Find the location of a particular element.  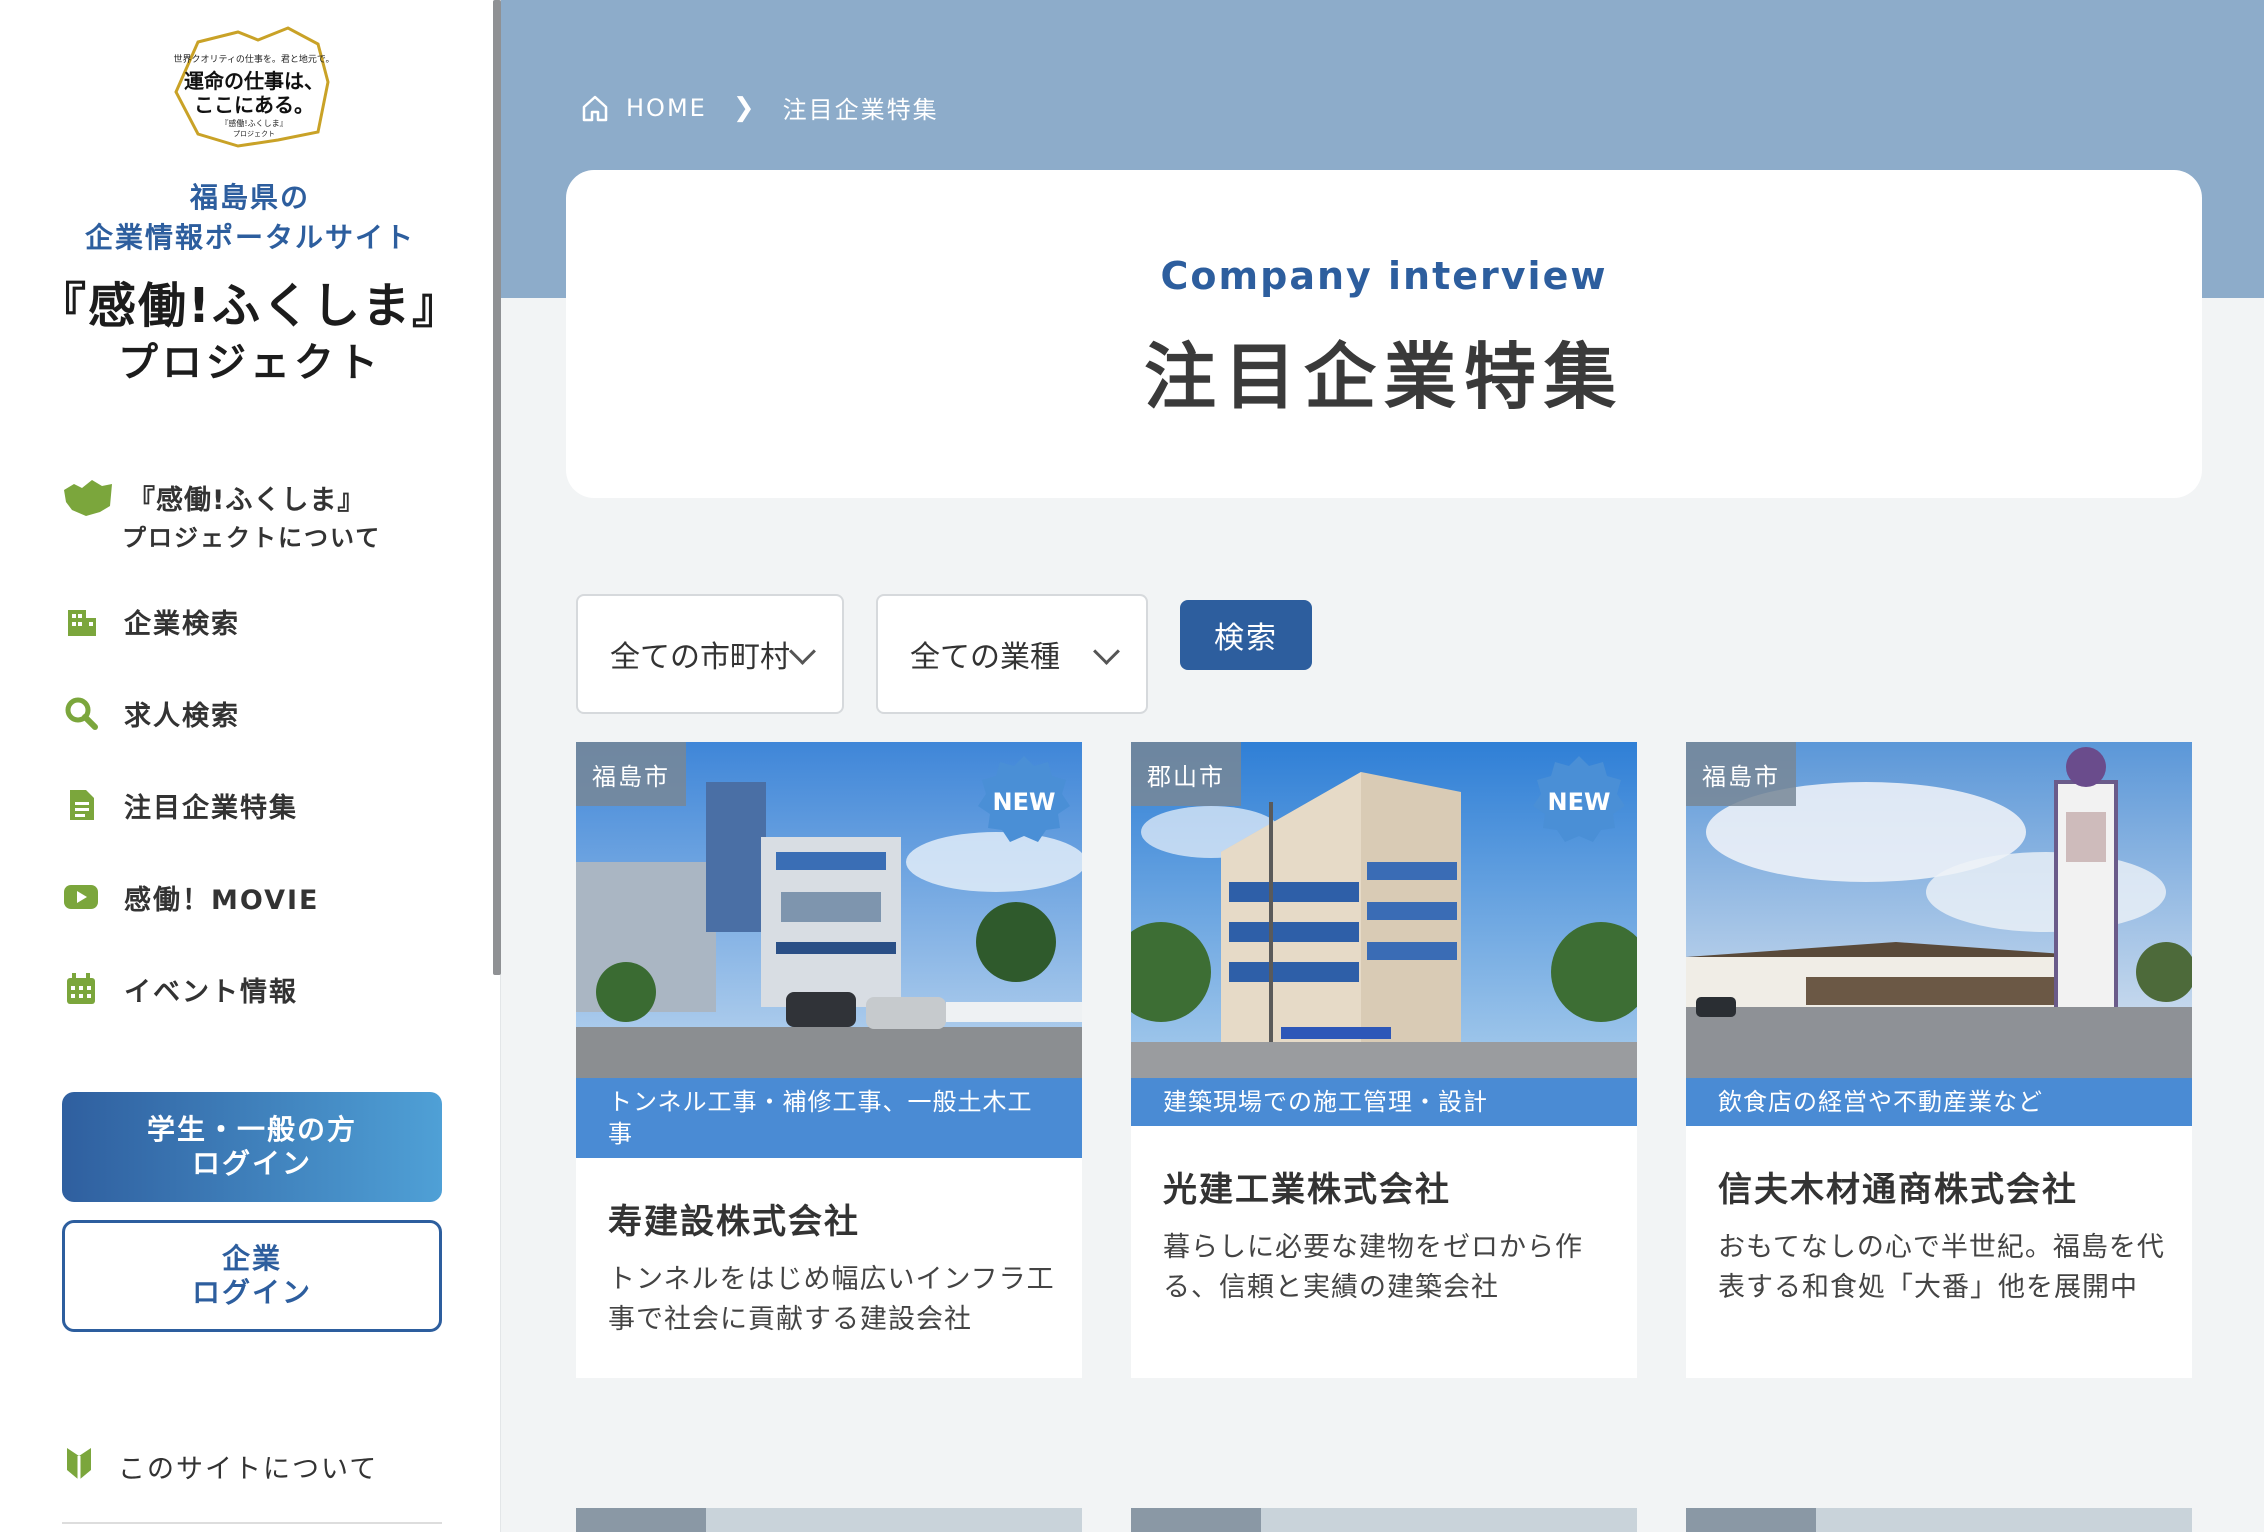

company-name: 光建工業株式会社 is located at coordinates (1307, 1190).